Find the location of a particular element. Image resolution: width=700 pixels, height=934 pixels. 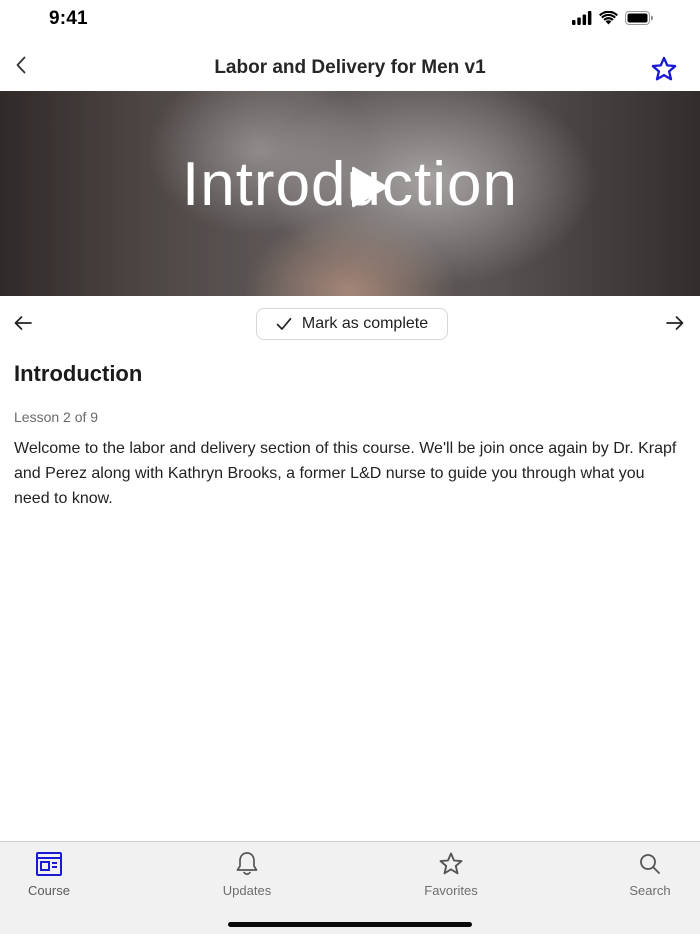

wifi-icon is located at coordinates (608, 18).